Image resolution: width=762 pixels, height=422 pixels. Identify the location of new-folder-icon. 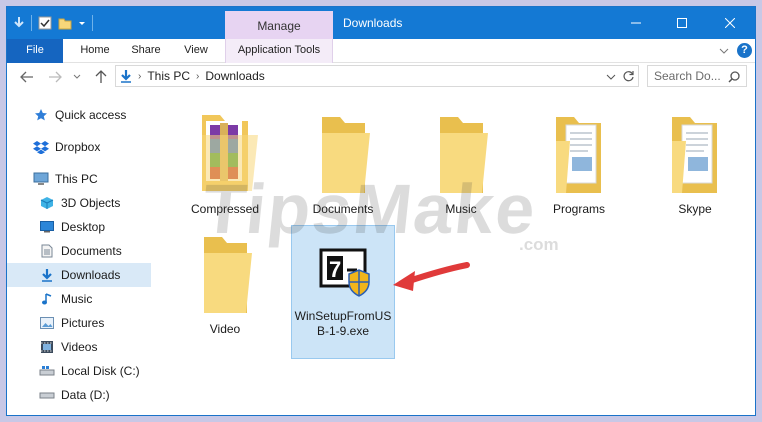
(65, 23).